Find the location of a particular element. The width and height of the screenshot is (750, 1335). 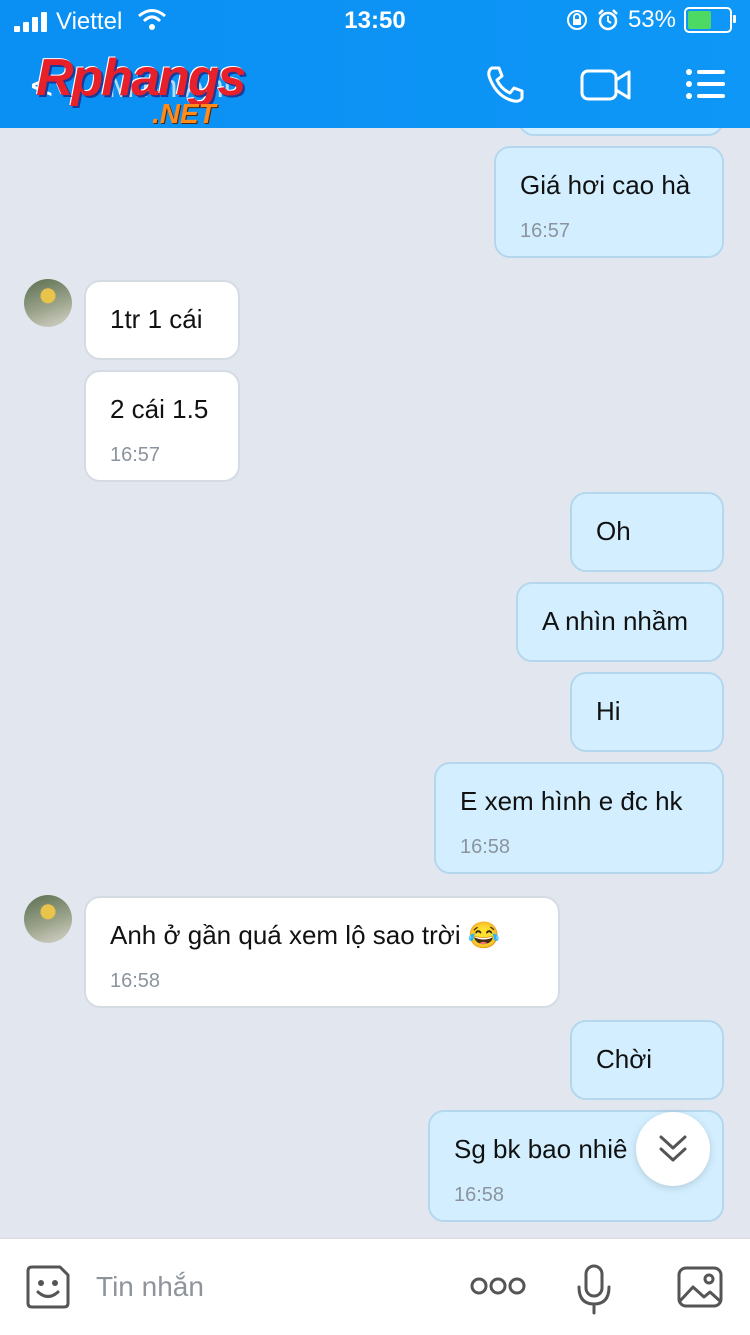

message-bubble: A nhìn nhầm is located at coordinates (620, 622).